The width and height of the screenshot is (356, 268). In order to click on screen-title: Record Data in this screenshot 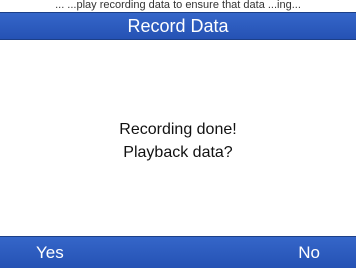, I will do `click(178, 26)`.